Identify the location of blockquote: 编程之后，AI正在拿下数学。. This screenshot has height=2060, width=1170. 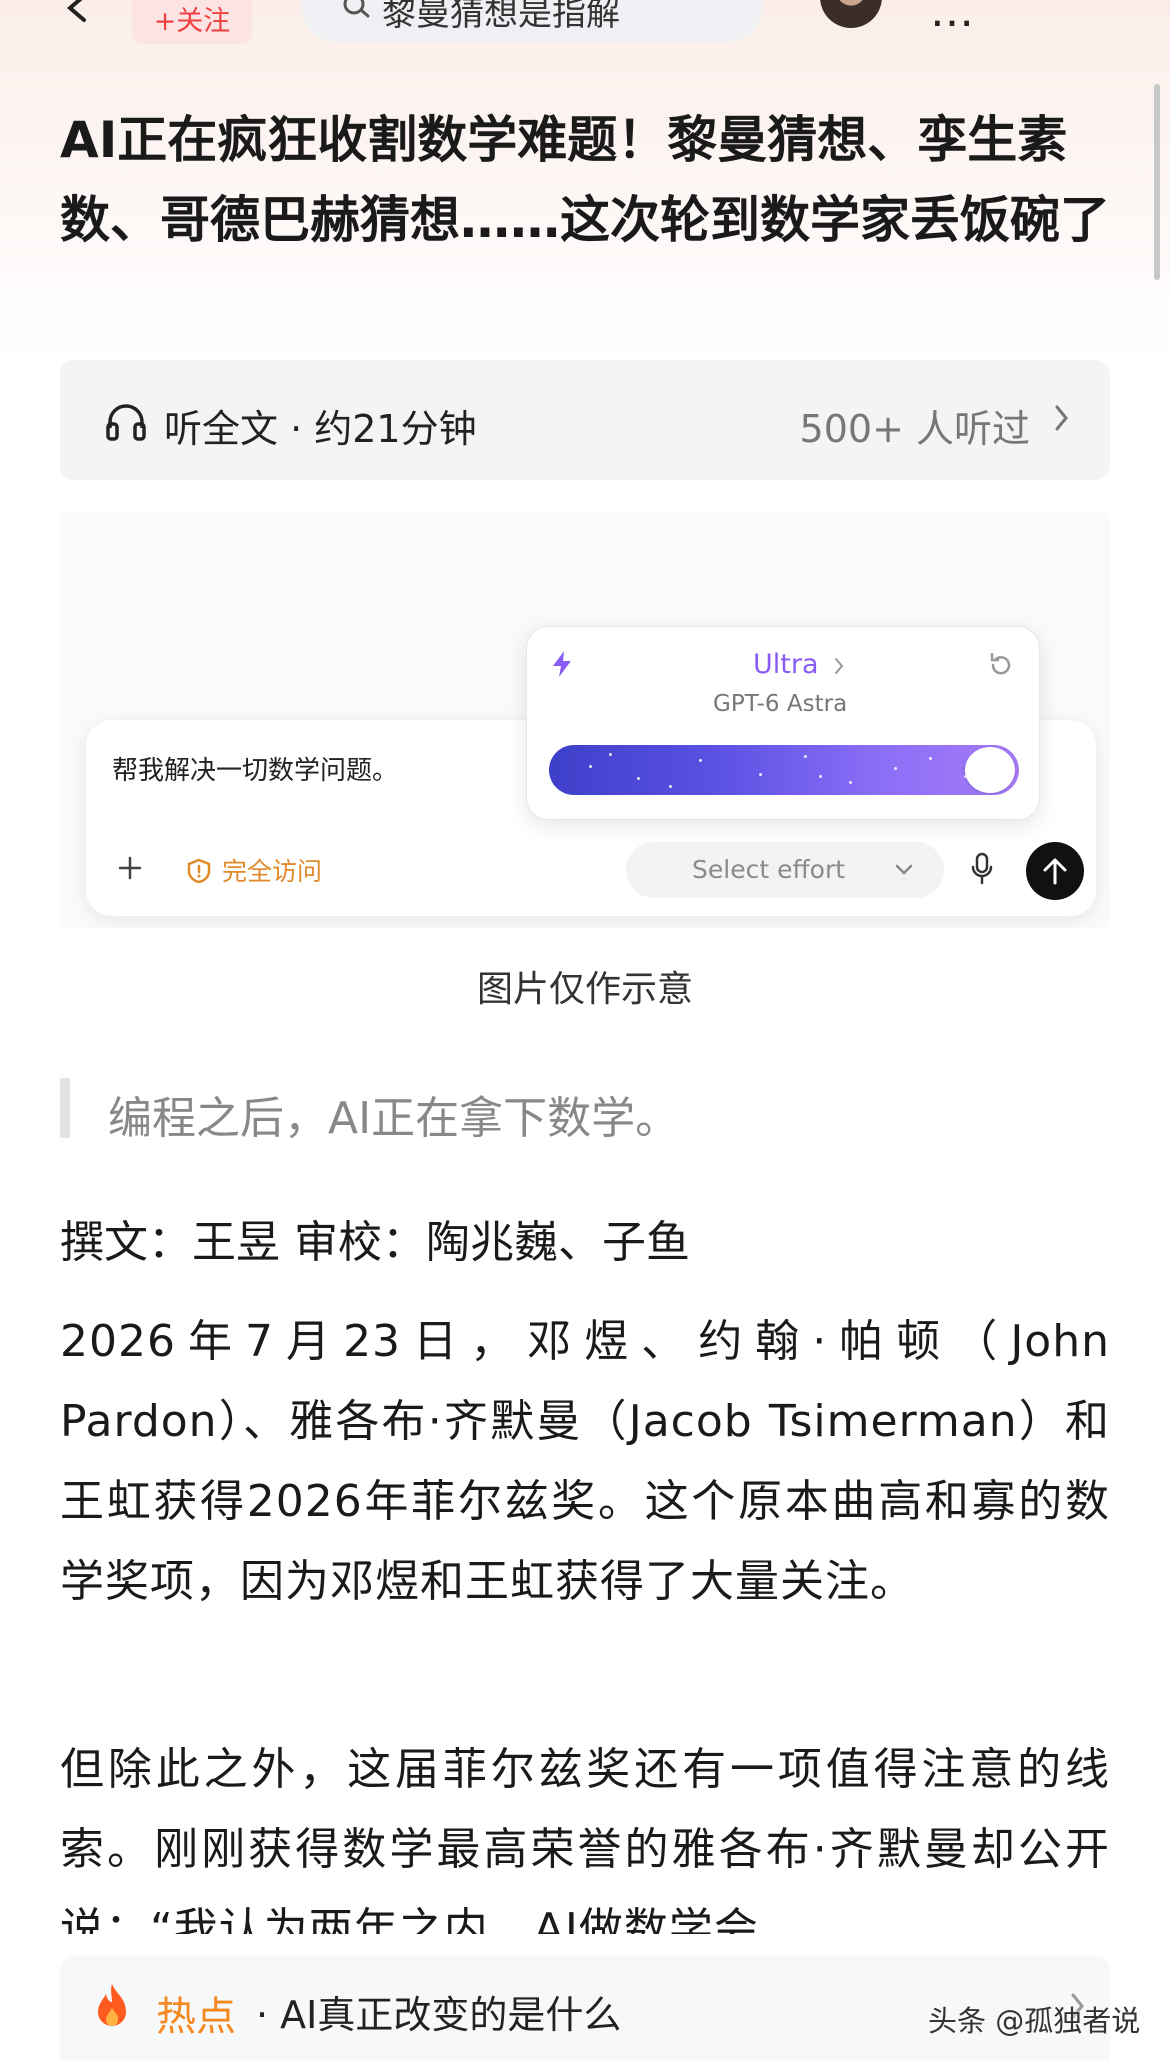
(590, 1111).